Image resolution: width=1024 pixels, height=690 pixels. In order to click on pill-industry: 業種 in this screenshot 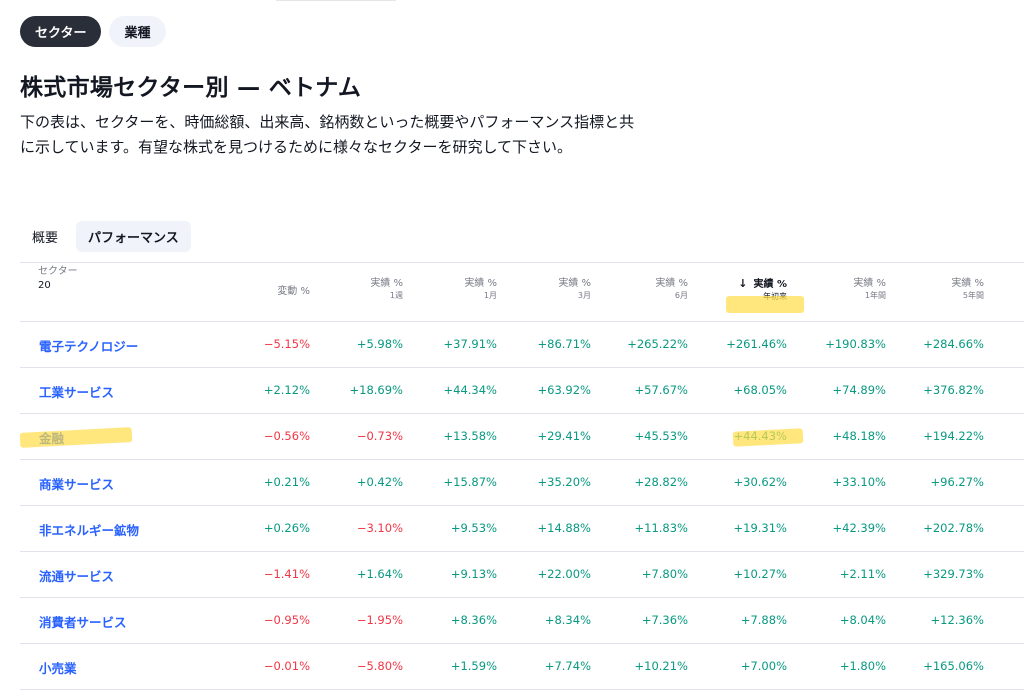, I will do `click(137, 31)`.